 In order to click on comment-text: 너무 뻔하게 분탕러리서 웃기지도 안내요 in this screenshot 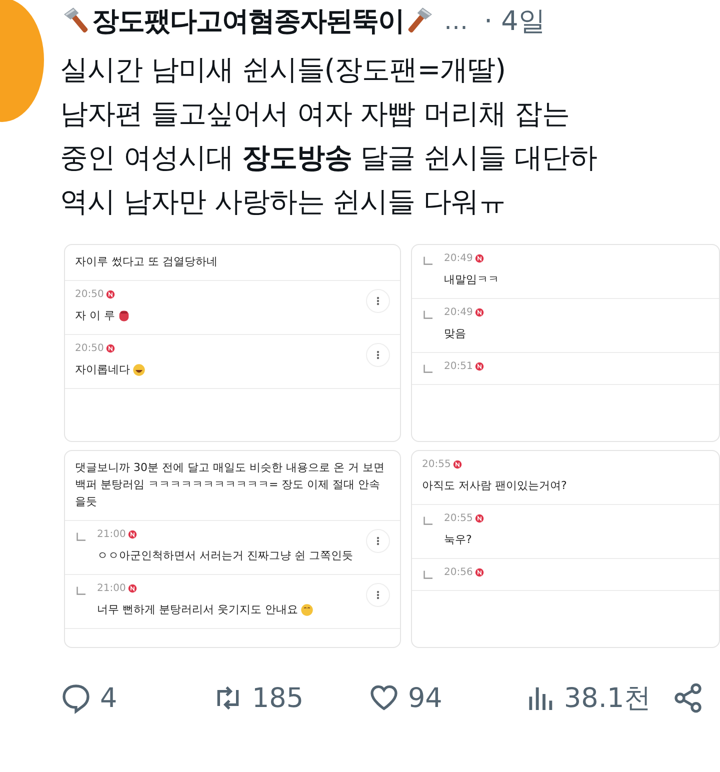, I will do `click(197, 610)`.